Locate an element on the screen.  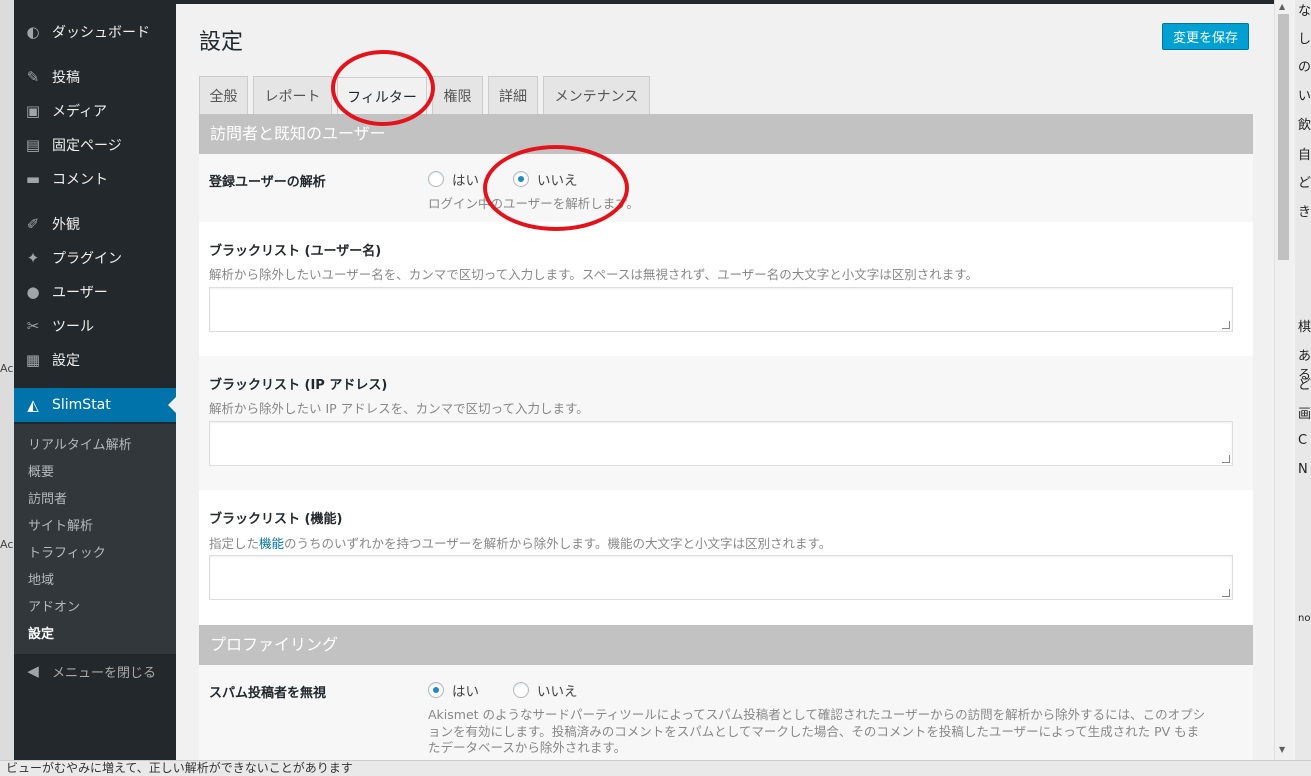
sidebar-item-users: ● ユーザー is located at coordinates (95, 292).